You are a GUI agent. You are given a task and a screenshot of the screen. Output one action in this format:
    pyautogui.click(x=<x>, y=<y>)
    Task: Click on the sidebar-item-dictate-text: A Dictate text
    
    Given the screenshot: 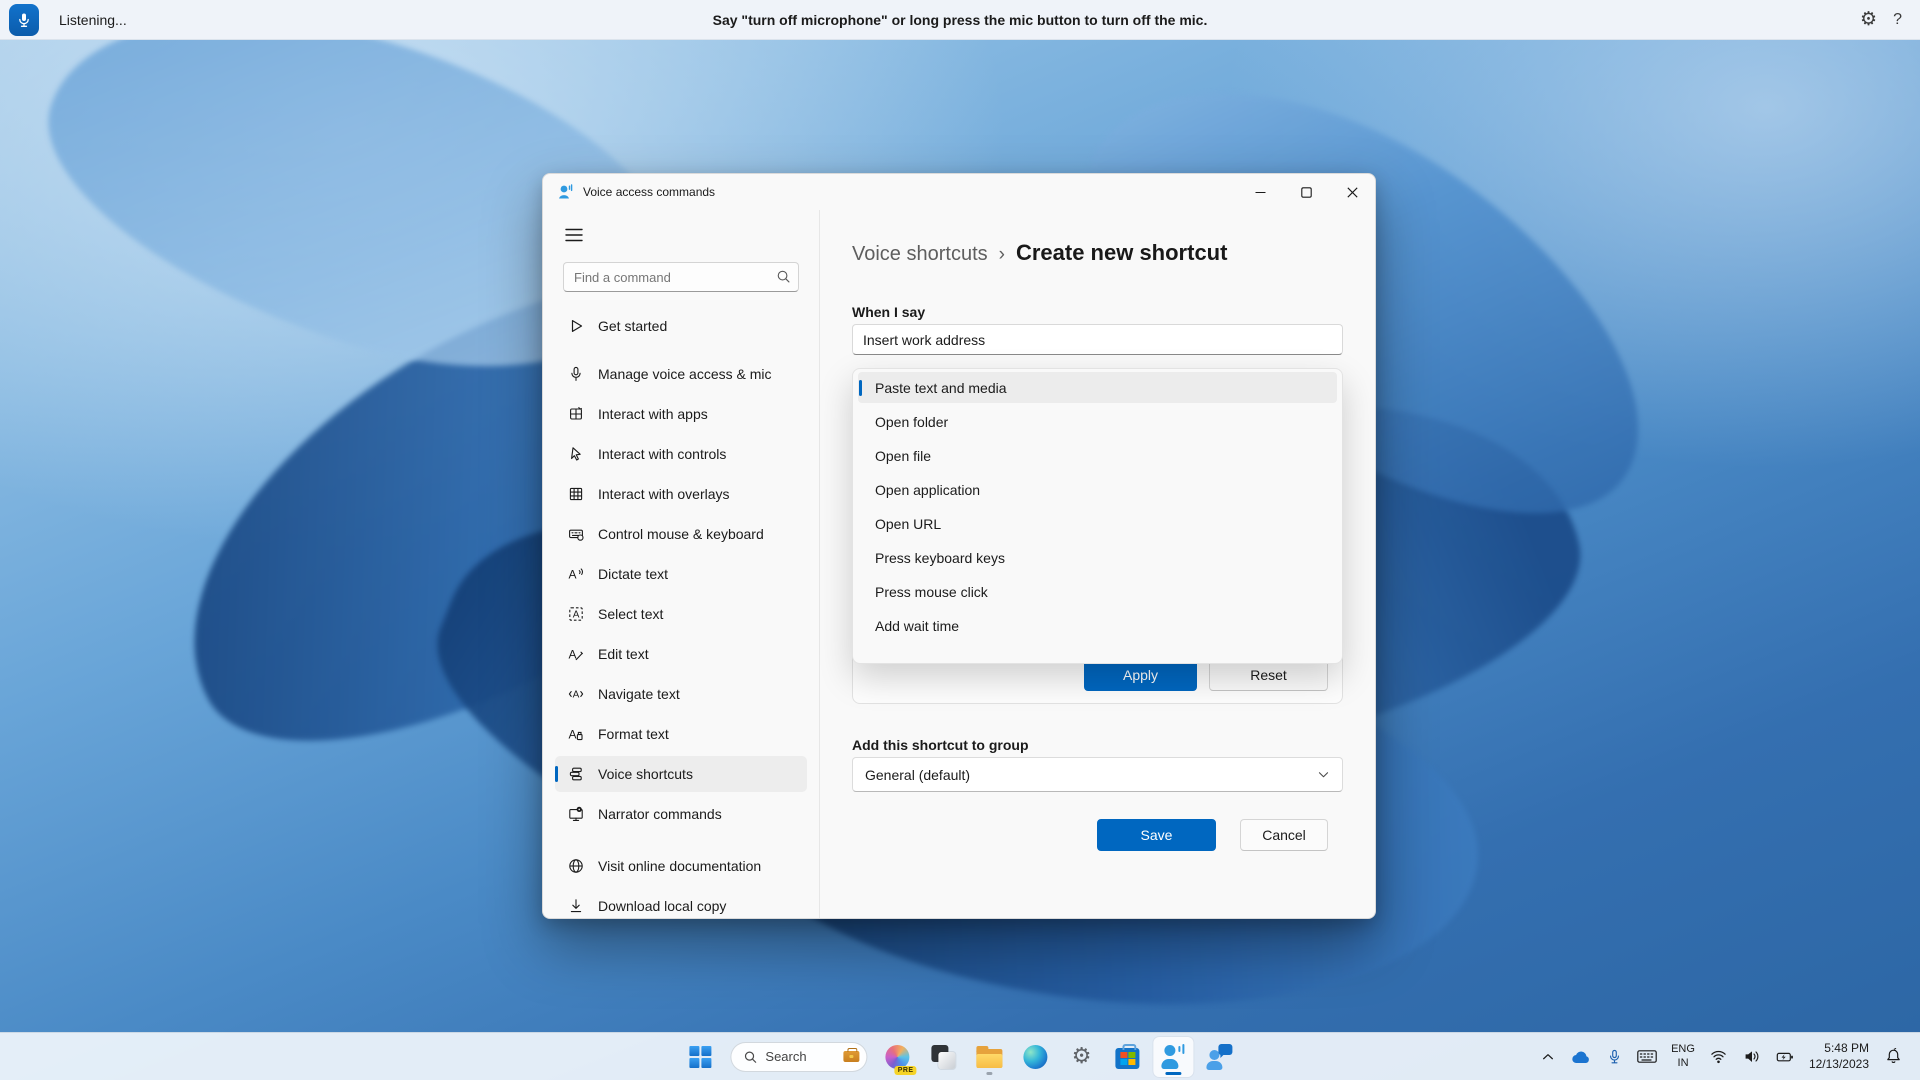 What is the action you would take?
    pyautogui.click(x=681, y=574)
    